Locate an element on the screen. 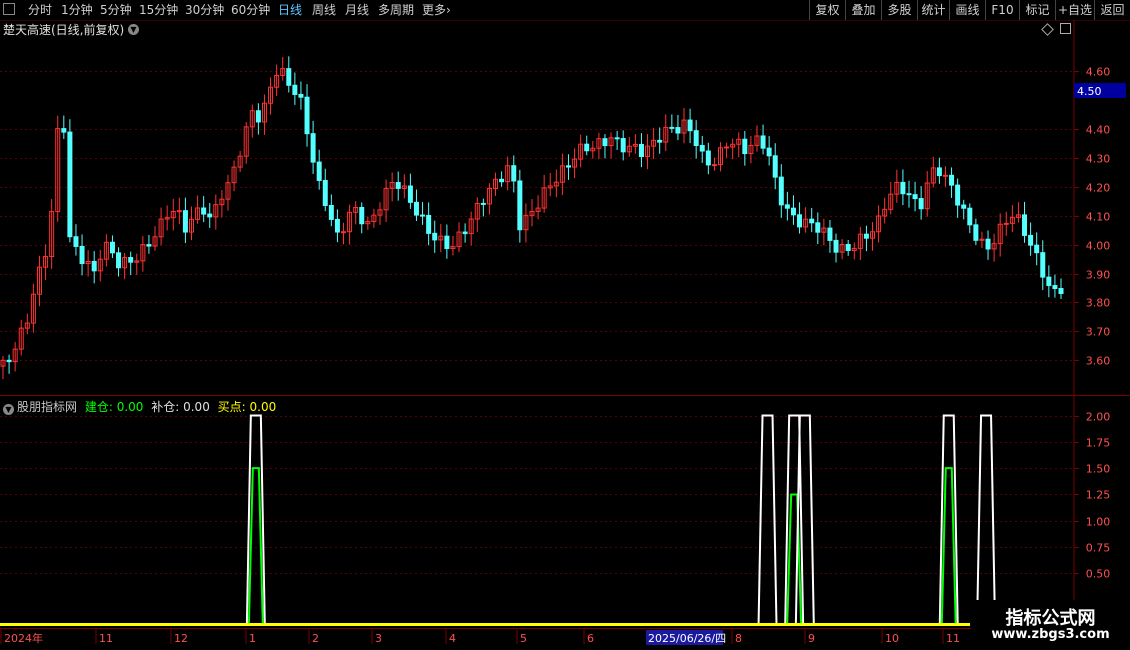  y-tick-label: 1.75 is located at coordinates (1098, 443).